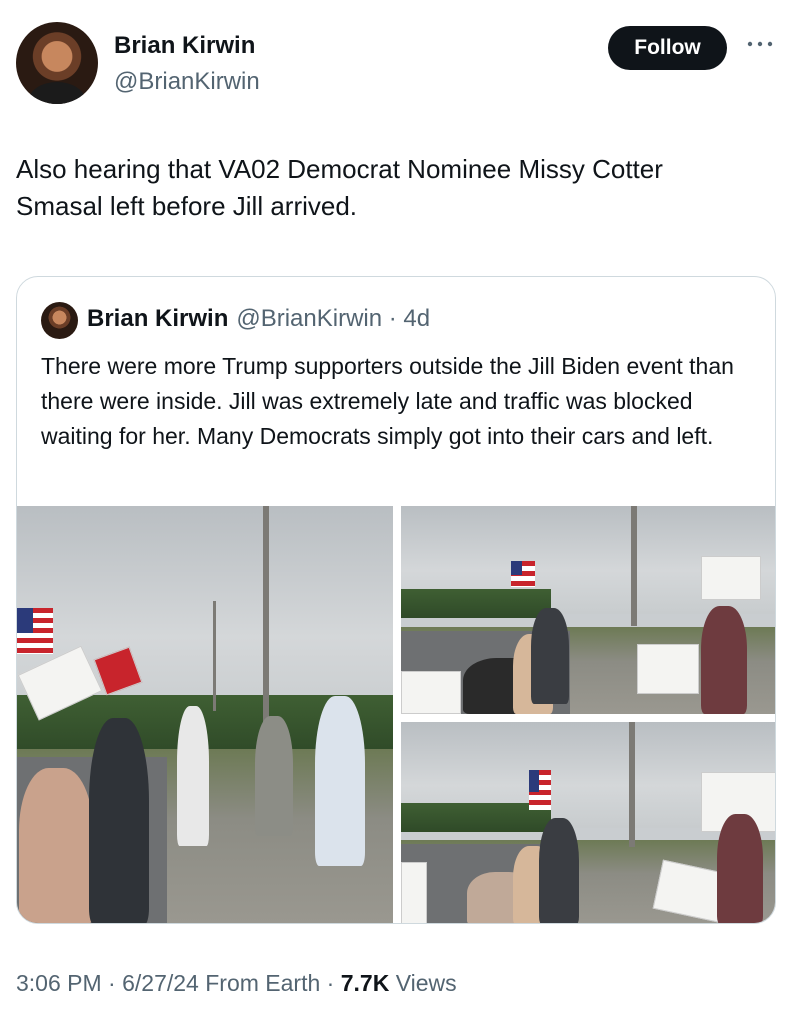  Describe the element at coordinates (423, 983) in the screenshot. I see `views-label: Views` at that location.